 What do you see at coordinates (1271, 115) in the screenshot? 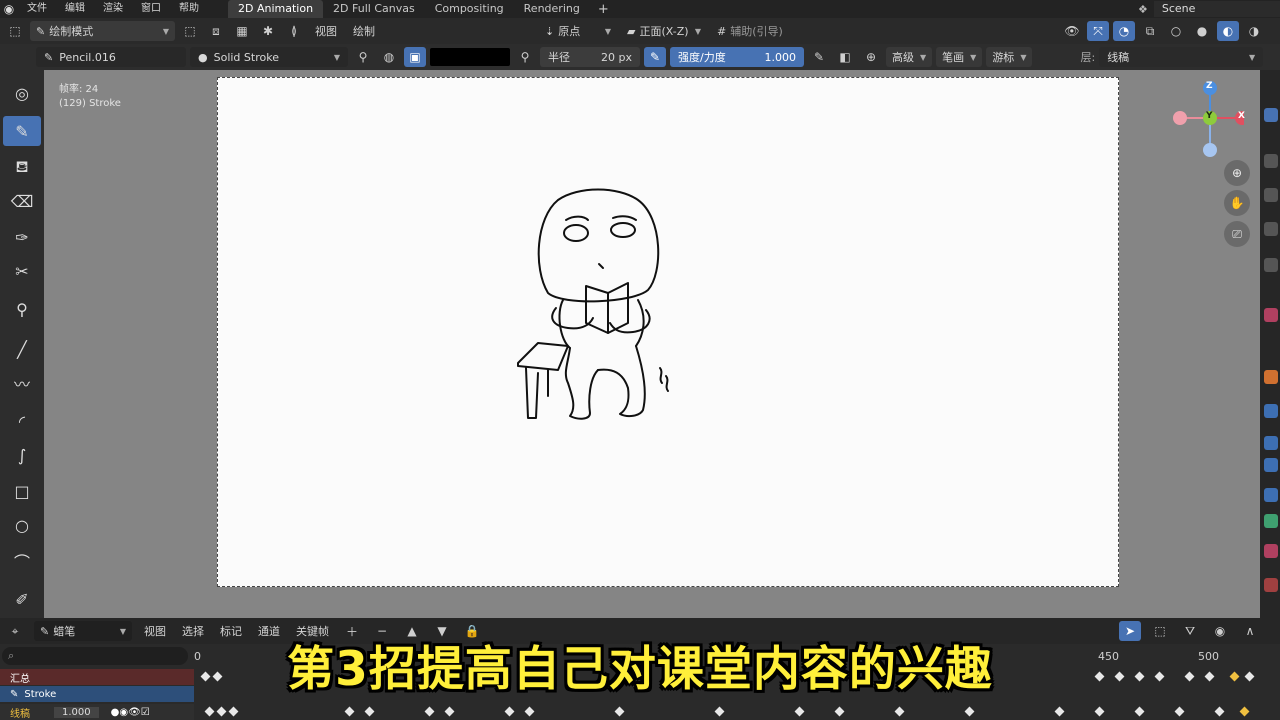
I see `tool-props-icon` at bounding box center [1271, 115].